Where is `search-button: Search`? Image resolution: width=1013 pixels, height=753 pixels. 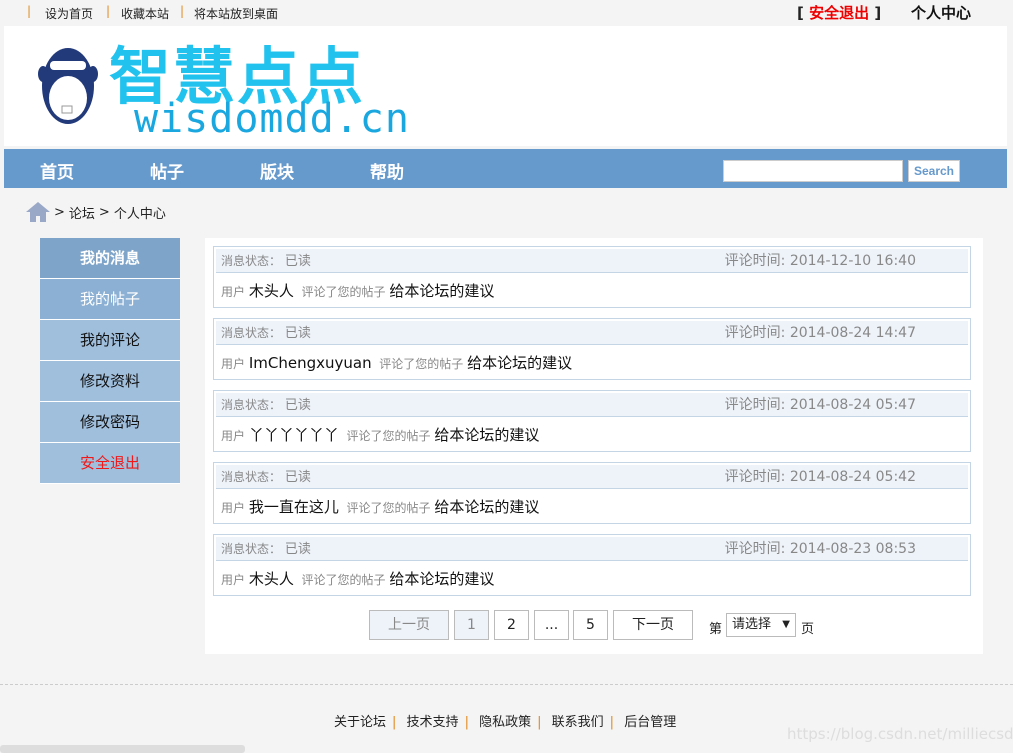 search-button: Search is located at coordinates (934, 171).